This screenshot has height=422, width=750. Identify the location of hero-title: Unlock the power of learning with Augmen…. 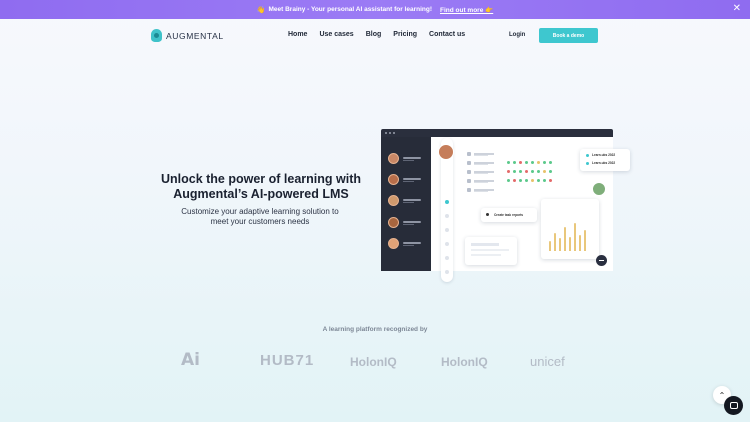
(261, 187).